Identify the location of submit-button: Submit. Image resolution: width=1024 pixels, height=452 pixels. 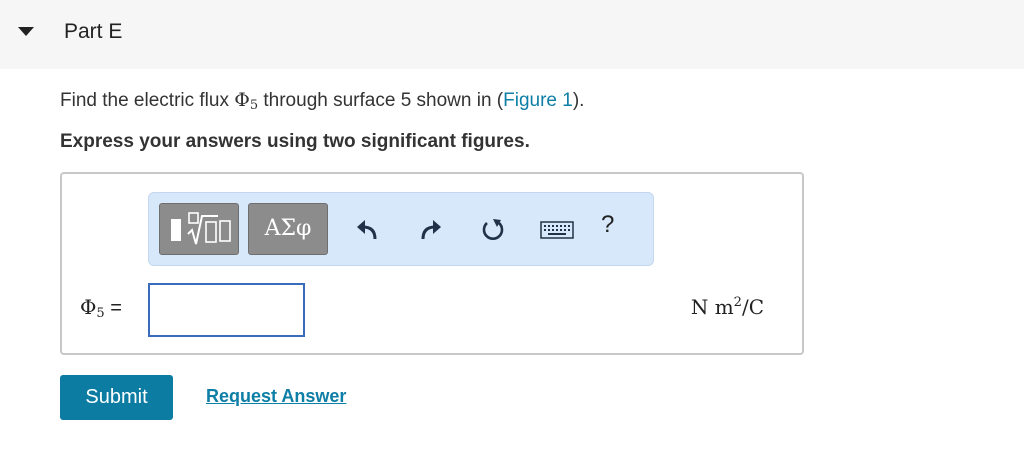
(116, 397).